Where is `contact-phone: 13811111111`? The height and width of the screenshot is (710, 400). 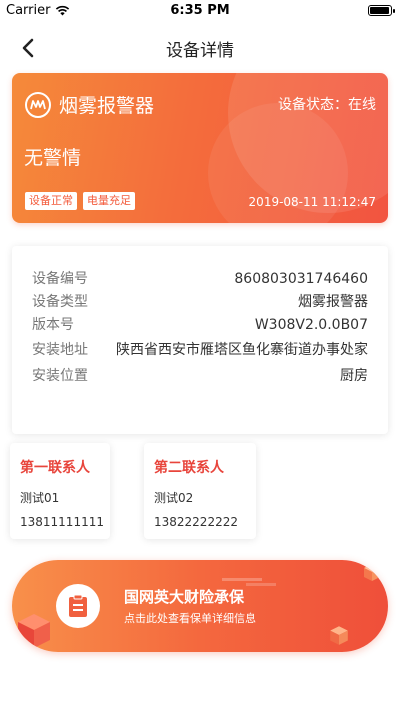
contact-phone: 13811111111 is located at coordinates (62, 522).